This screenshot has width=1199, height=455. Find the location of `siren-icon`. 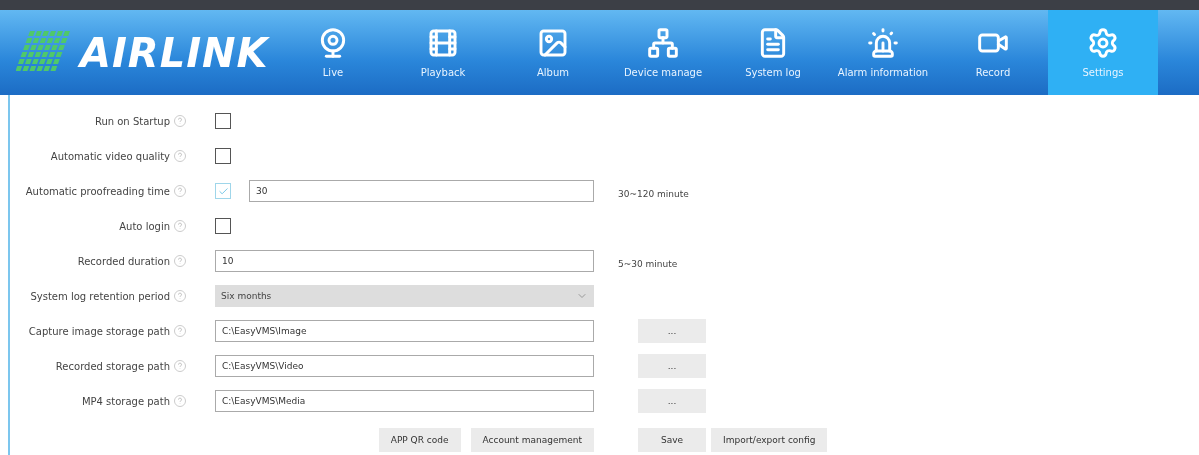

siren-icon is located at coordinates (883, 43).